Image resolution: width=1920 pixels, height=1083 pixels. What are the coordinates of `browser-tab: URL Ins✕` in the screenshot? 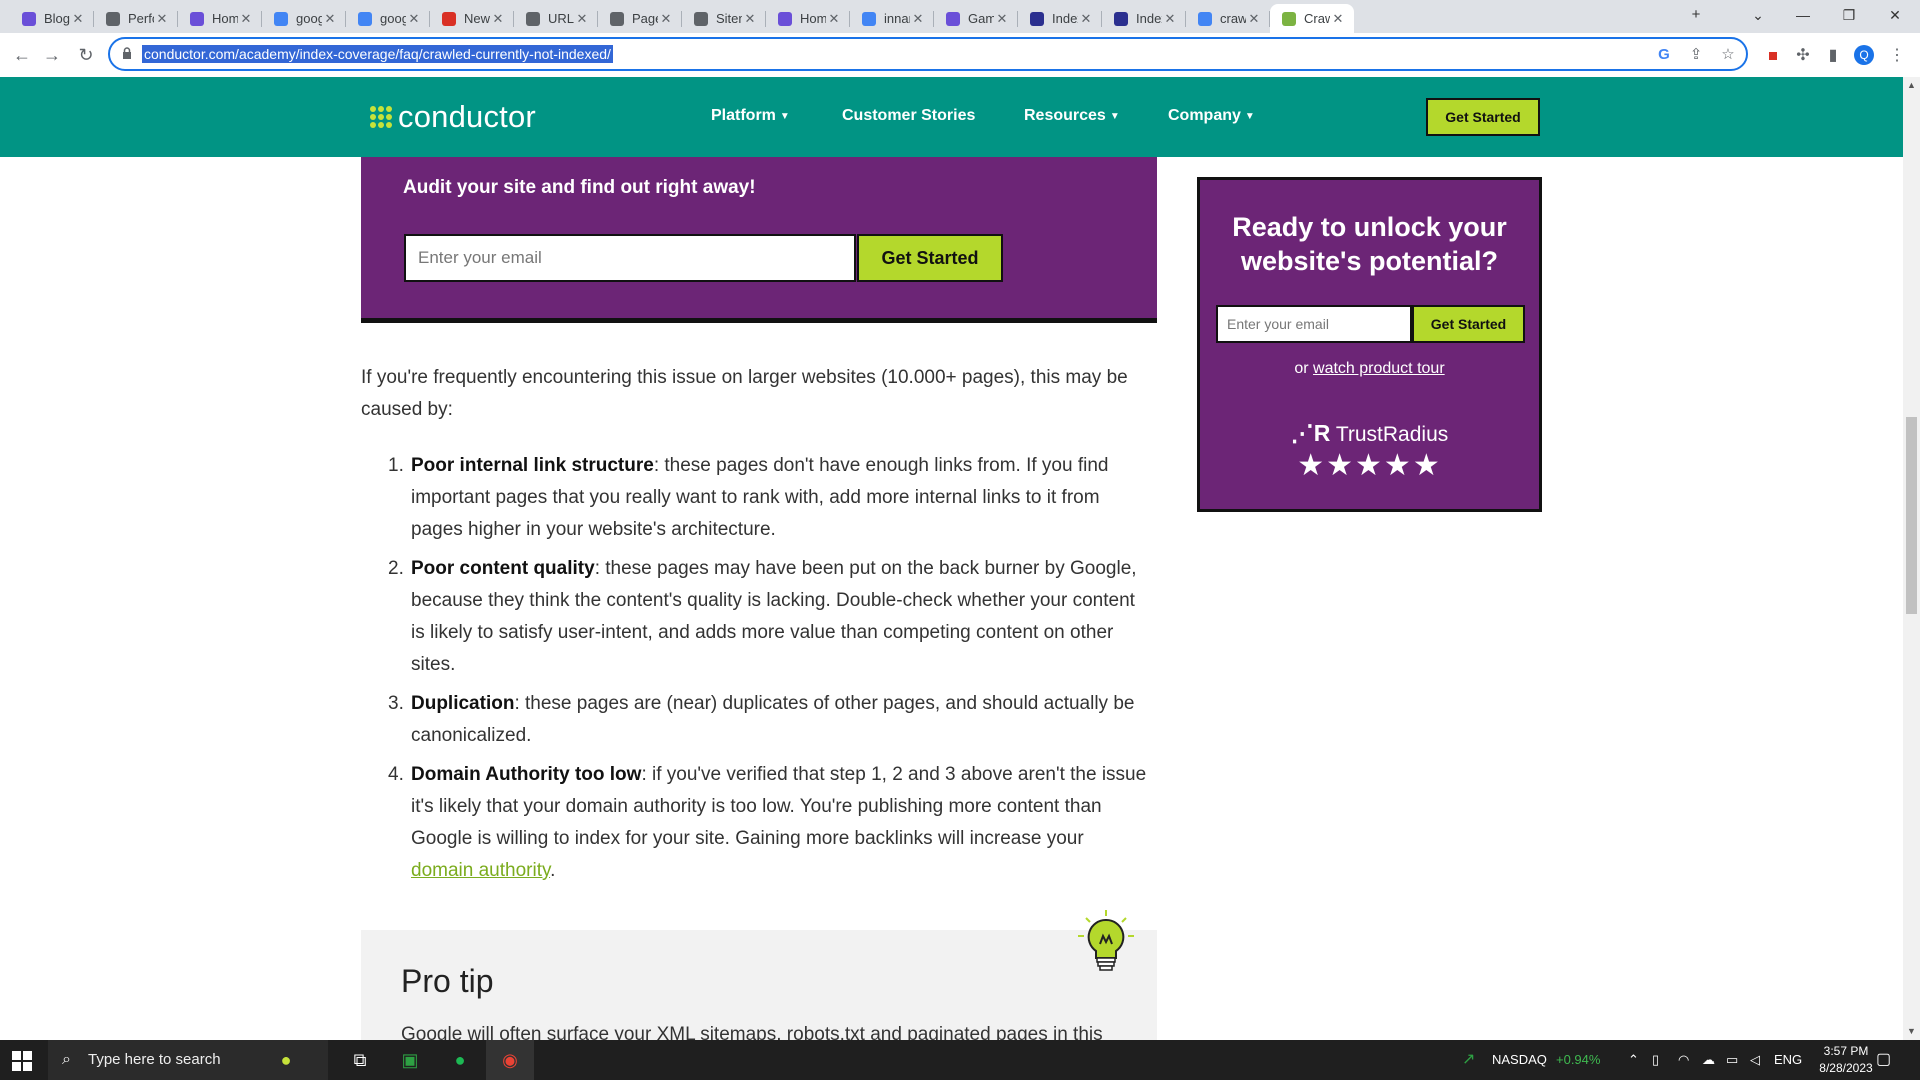 It's located at (556, 18).